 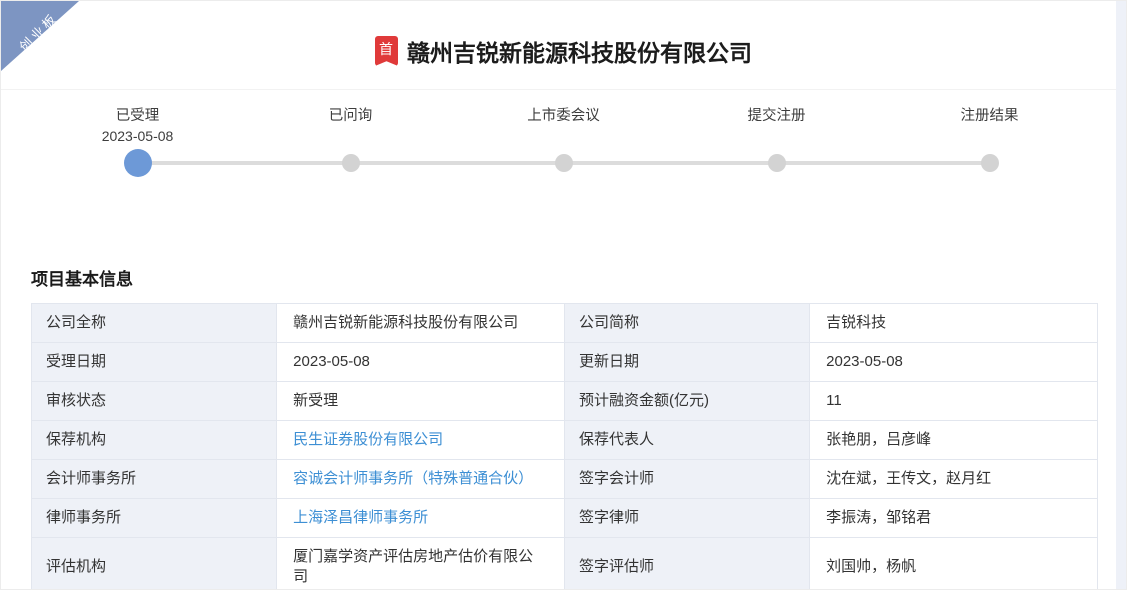 What do you see at coordinates (776, 116) in the screenshot?
I see `timeline-step-label: 提交注册` at bounding box center [776, 116].